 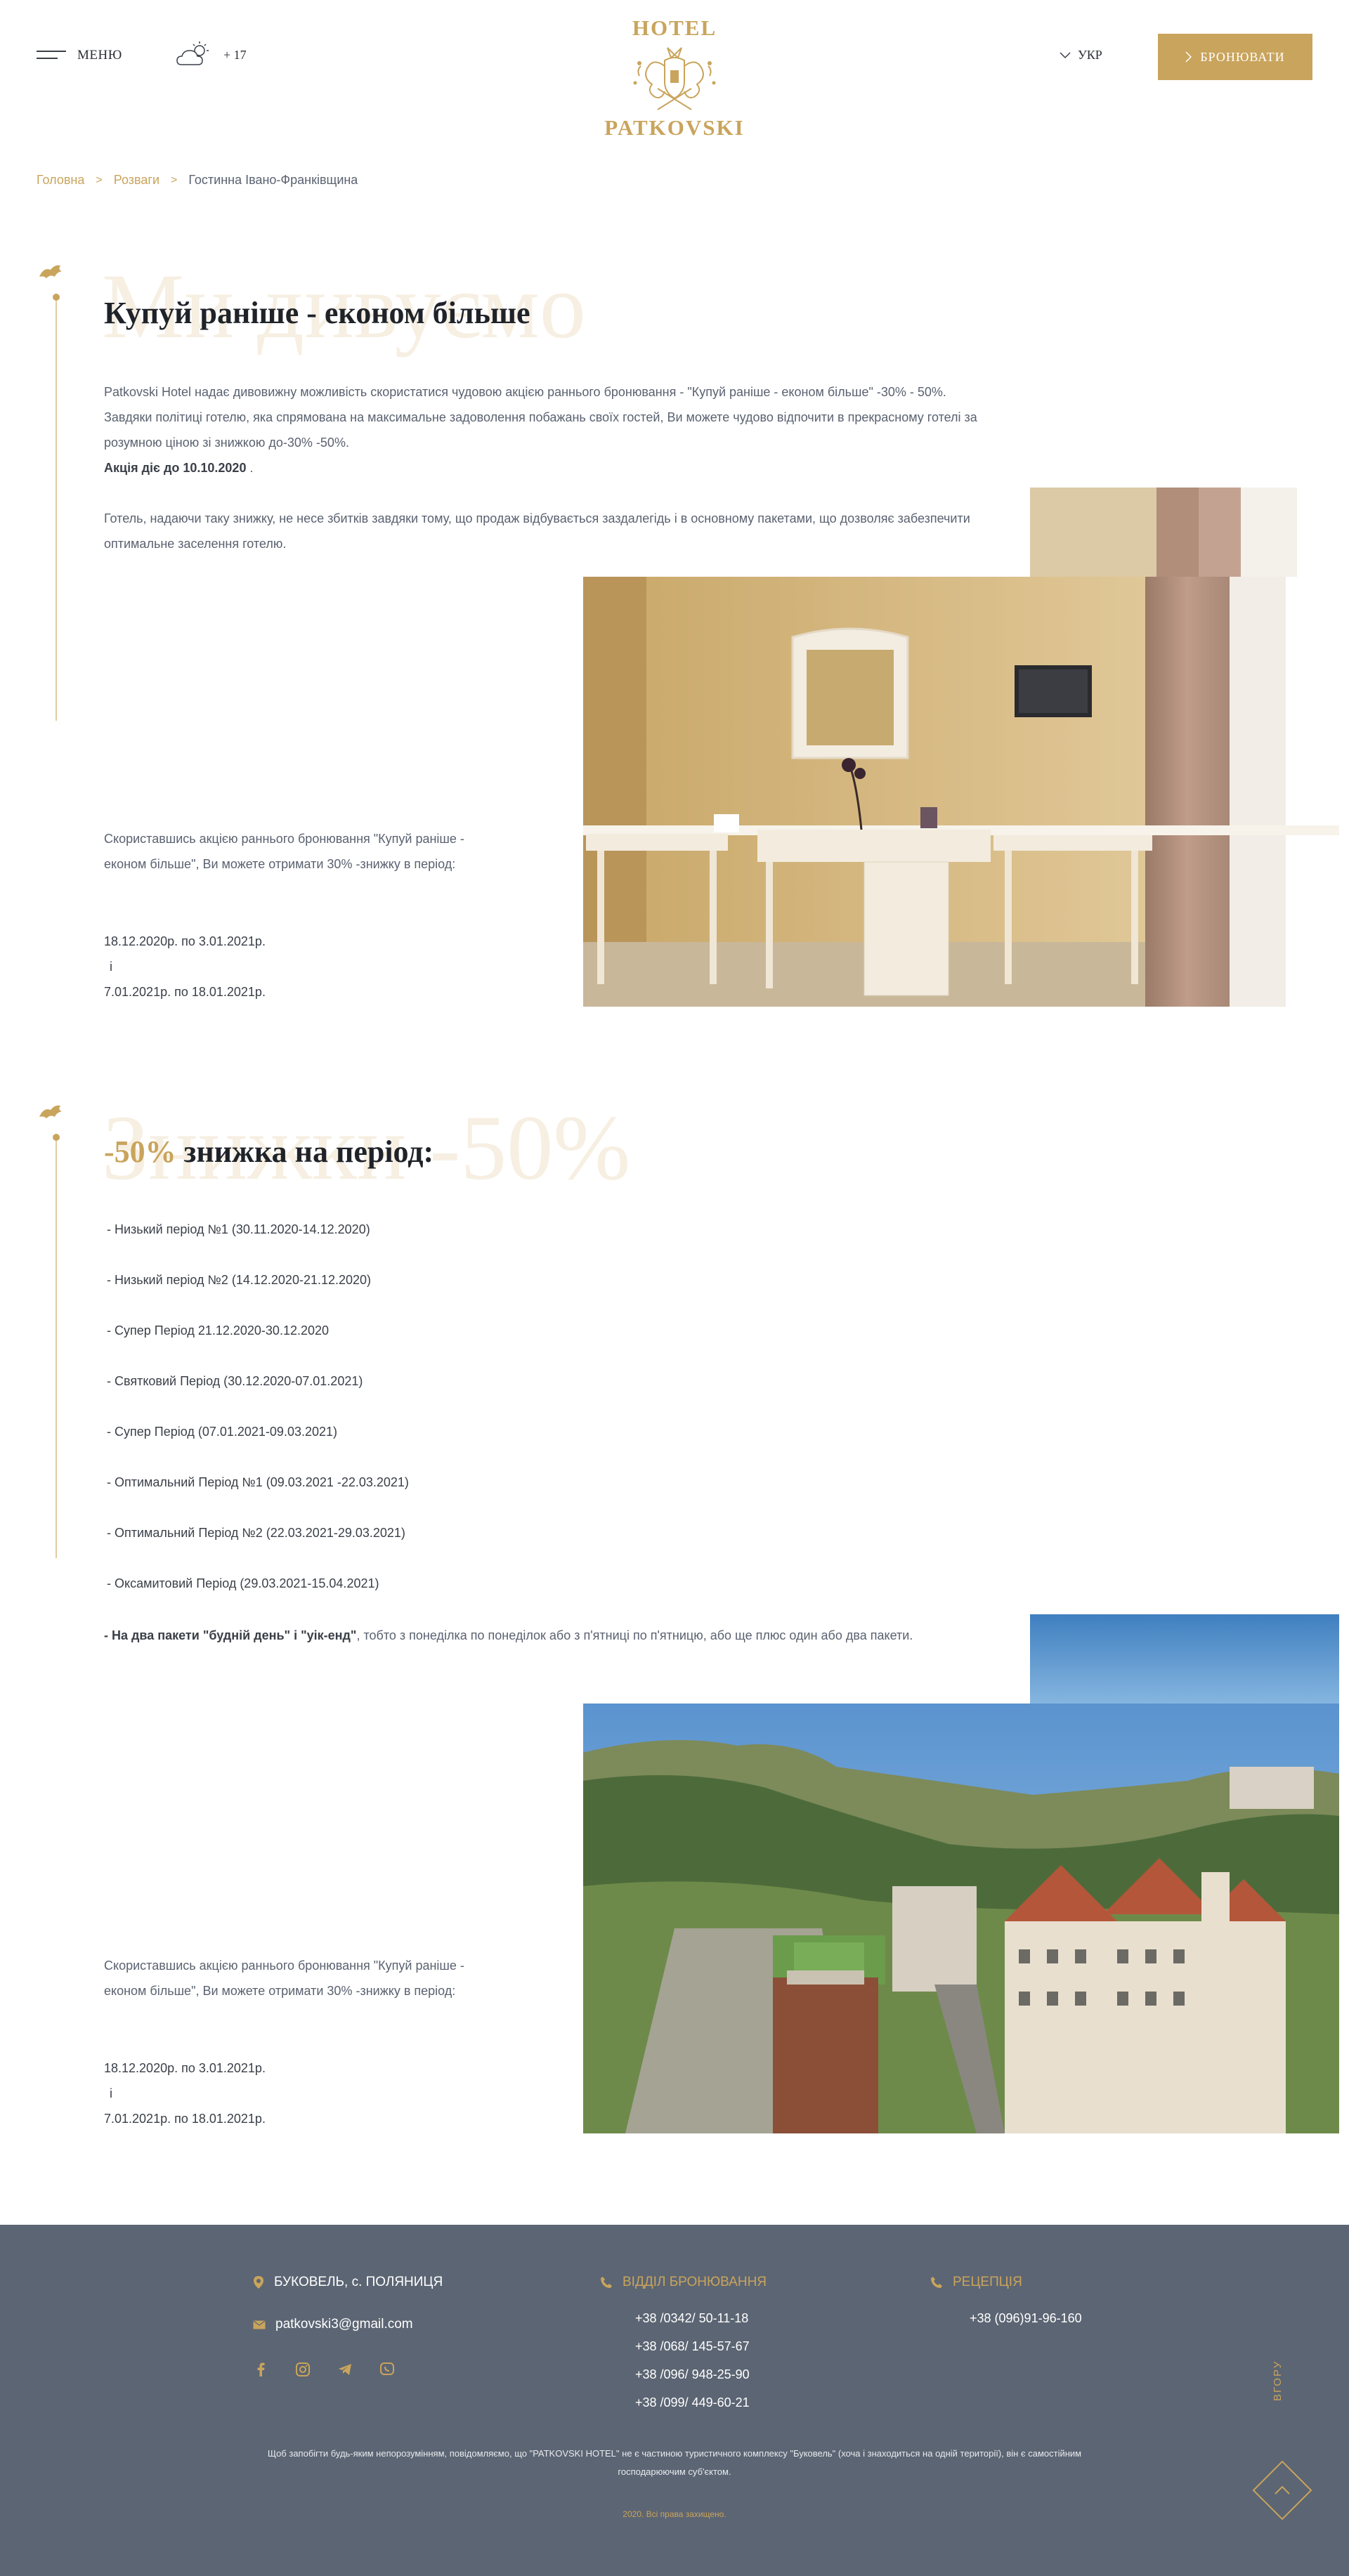 What do you see at coordinates (693, 2346) in the screenshot?
I see `booking-phone: +38 /068/ 145-57-67` at bounding box center [693, 2346].